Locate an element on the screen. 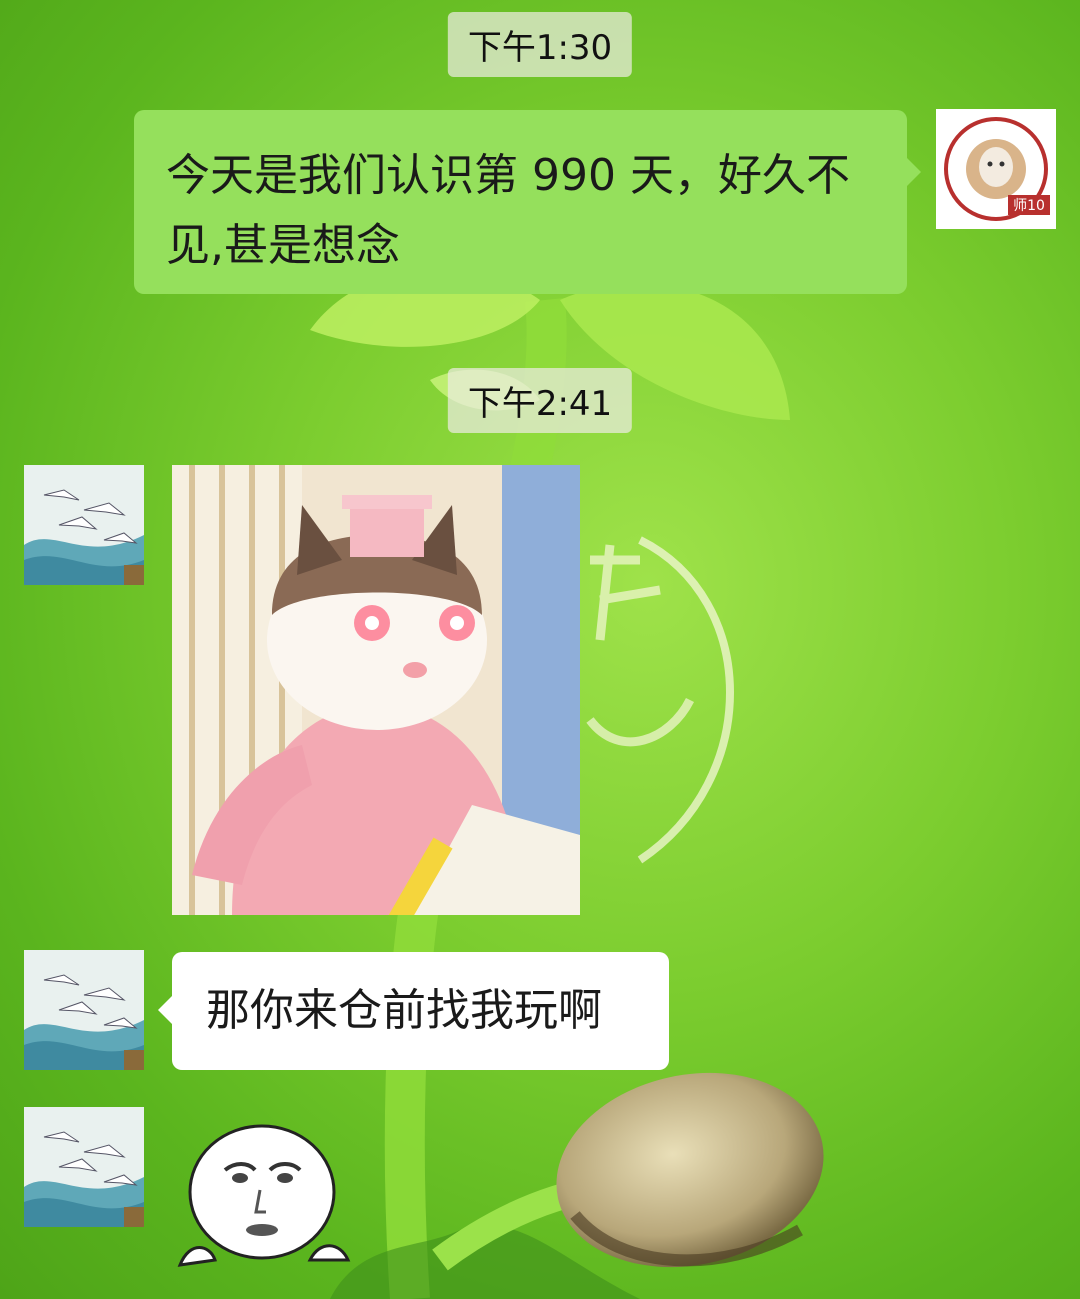  face-looking-up-sticker is located at coordinates (262, 1195).